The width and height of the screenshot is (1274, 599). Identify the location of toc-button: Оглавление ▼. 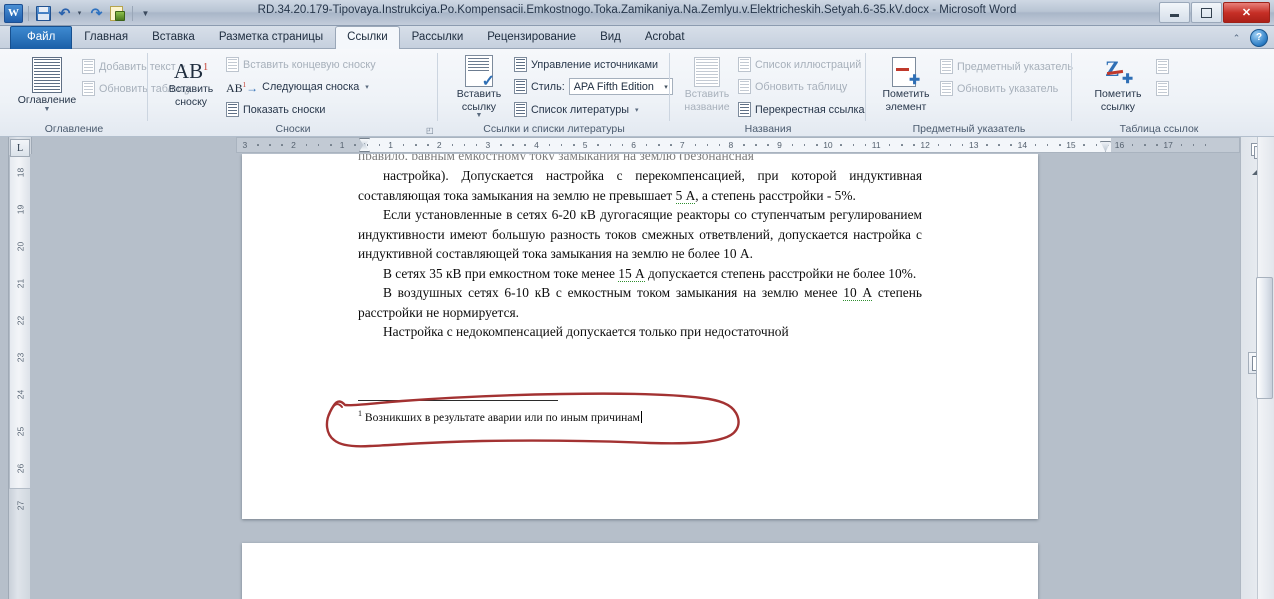
(47, 85).